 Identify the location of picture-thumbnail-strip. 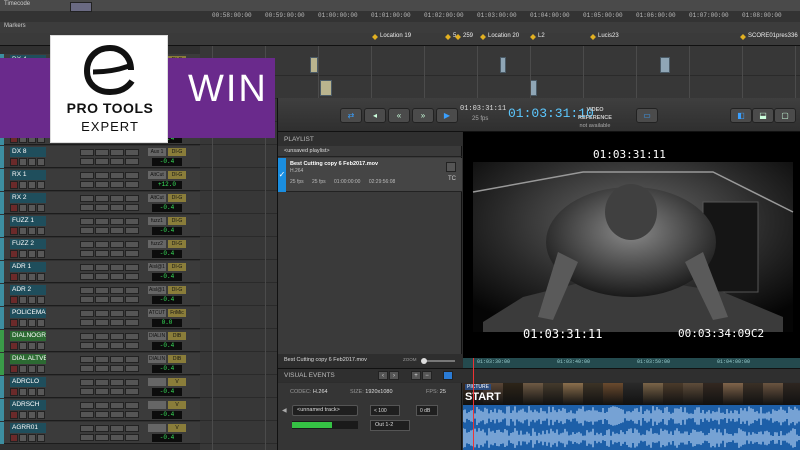
(631, 394).